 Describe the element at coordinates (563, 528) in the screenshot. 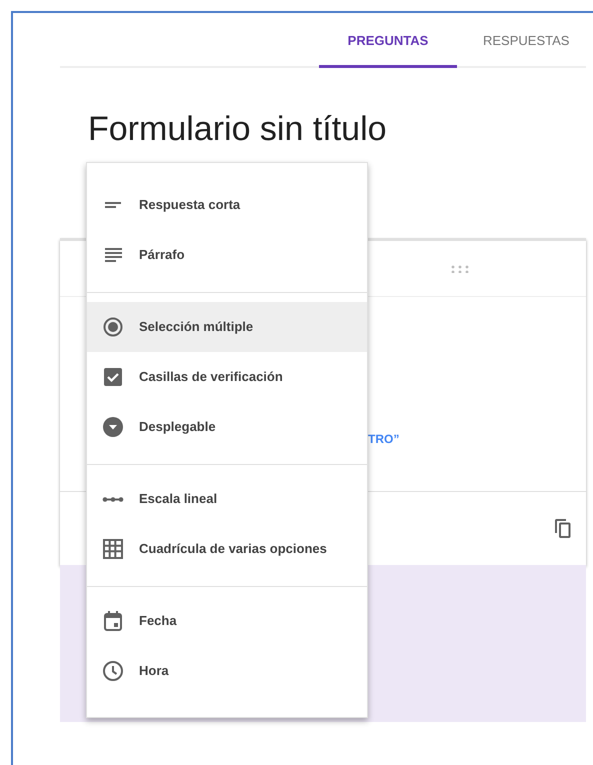

I see `copy-icon` at that location.